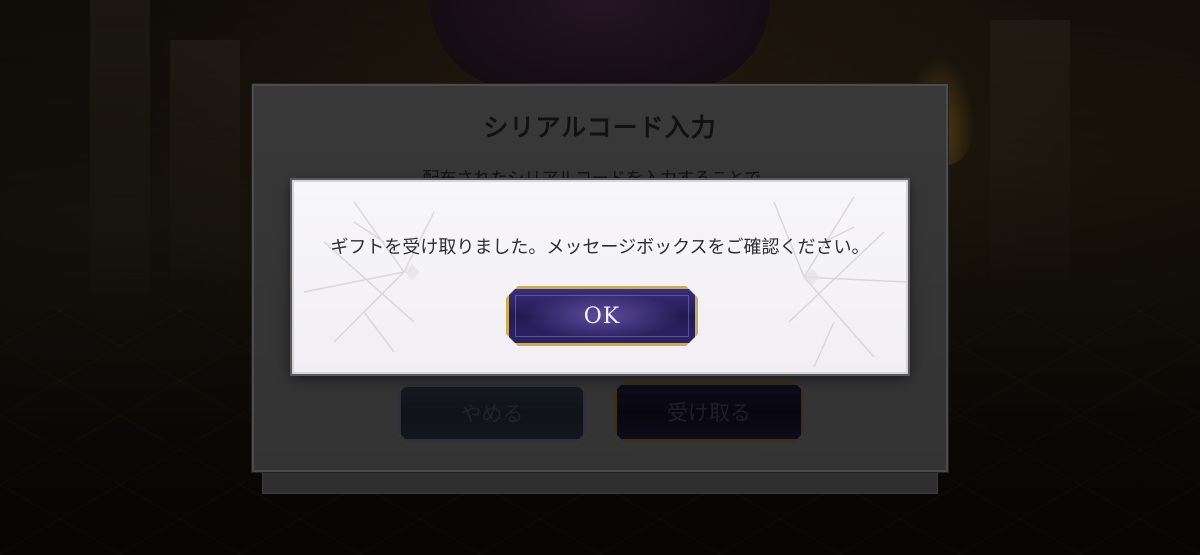  I want to click on ok-button-label: OK, so click(602, 316).